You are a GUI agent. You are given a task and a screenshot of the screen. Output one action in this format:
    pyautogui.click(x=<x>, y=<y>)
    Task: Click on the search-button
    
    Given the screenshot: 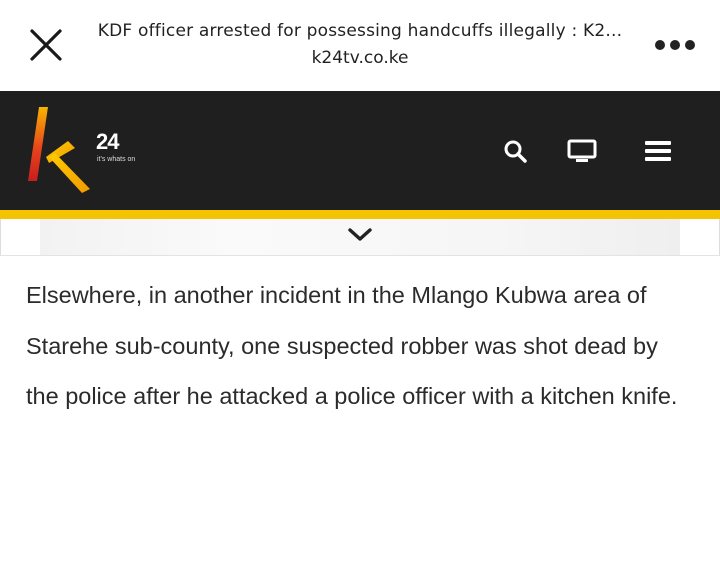 What is the action you would take?
    pyautogui.click(x=515, y=151)
    